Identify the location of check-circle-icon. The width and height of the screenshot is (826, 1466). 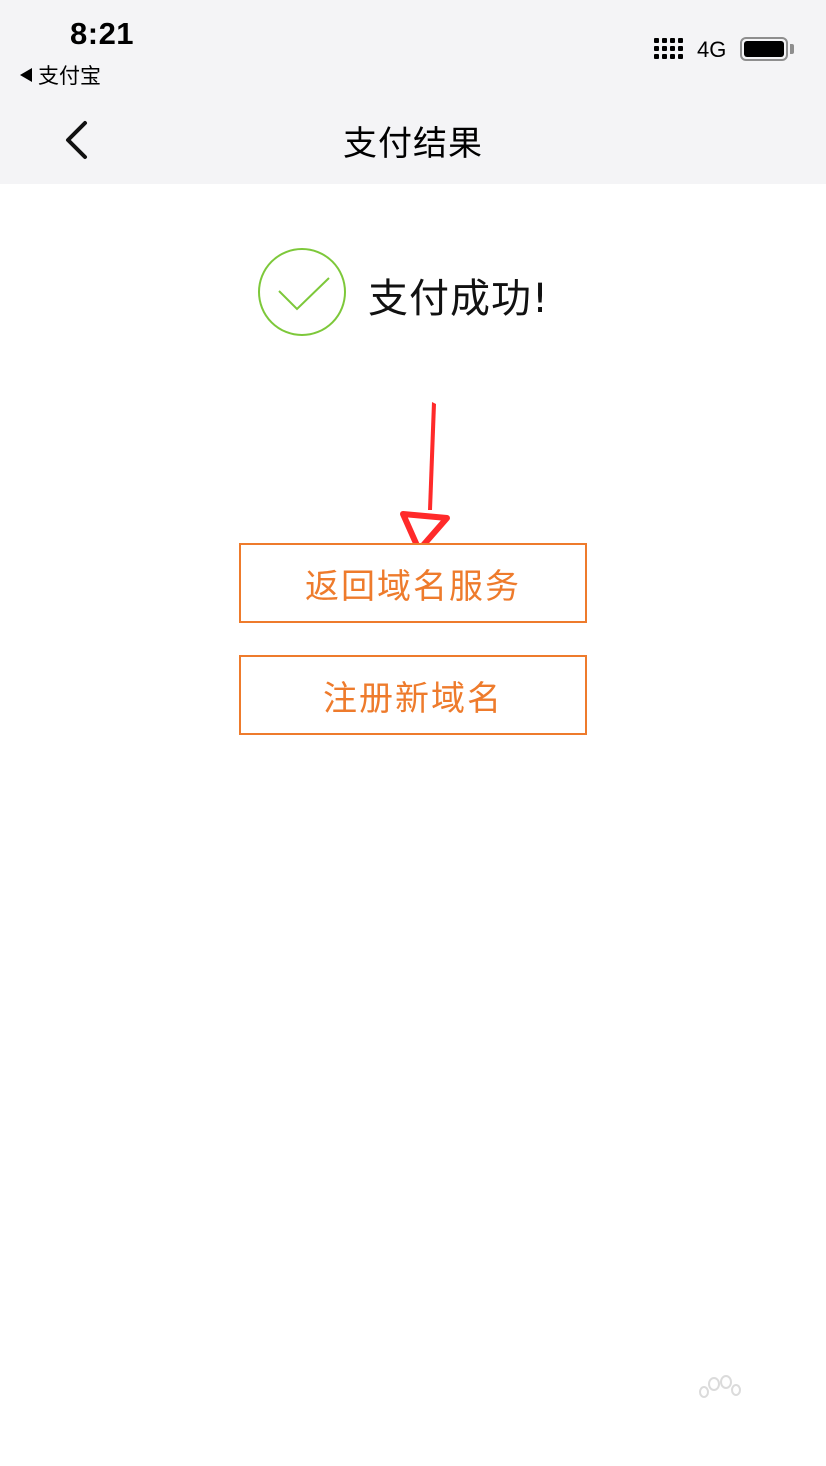
(302, 292).